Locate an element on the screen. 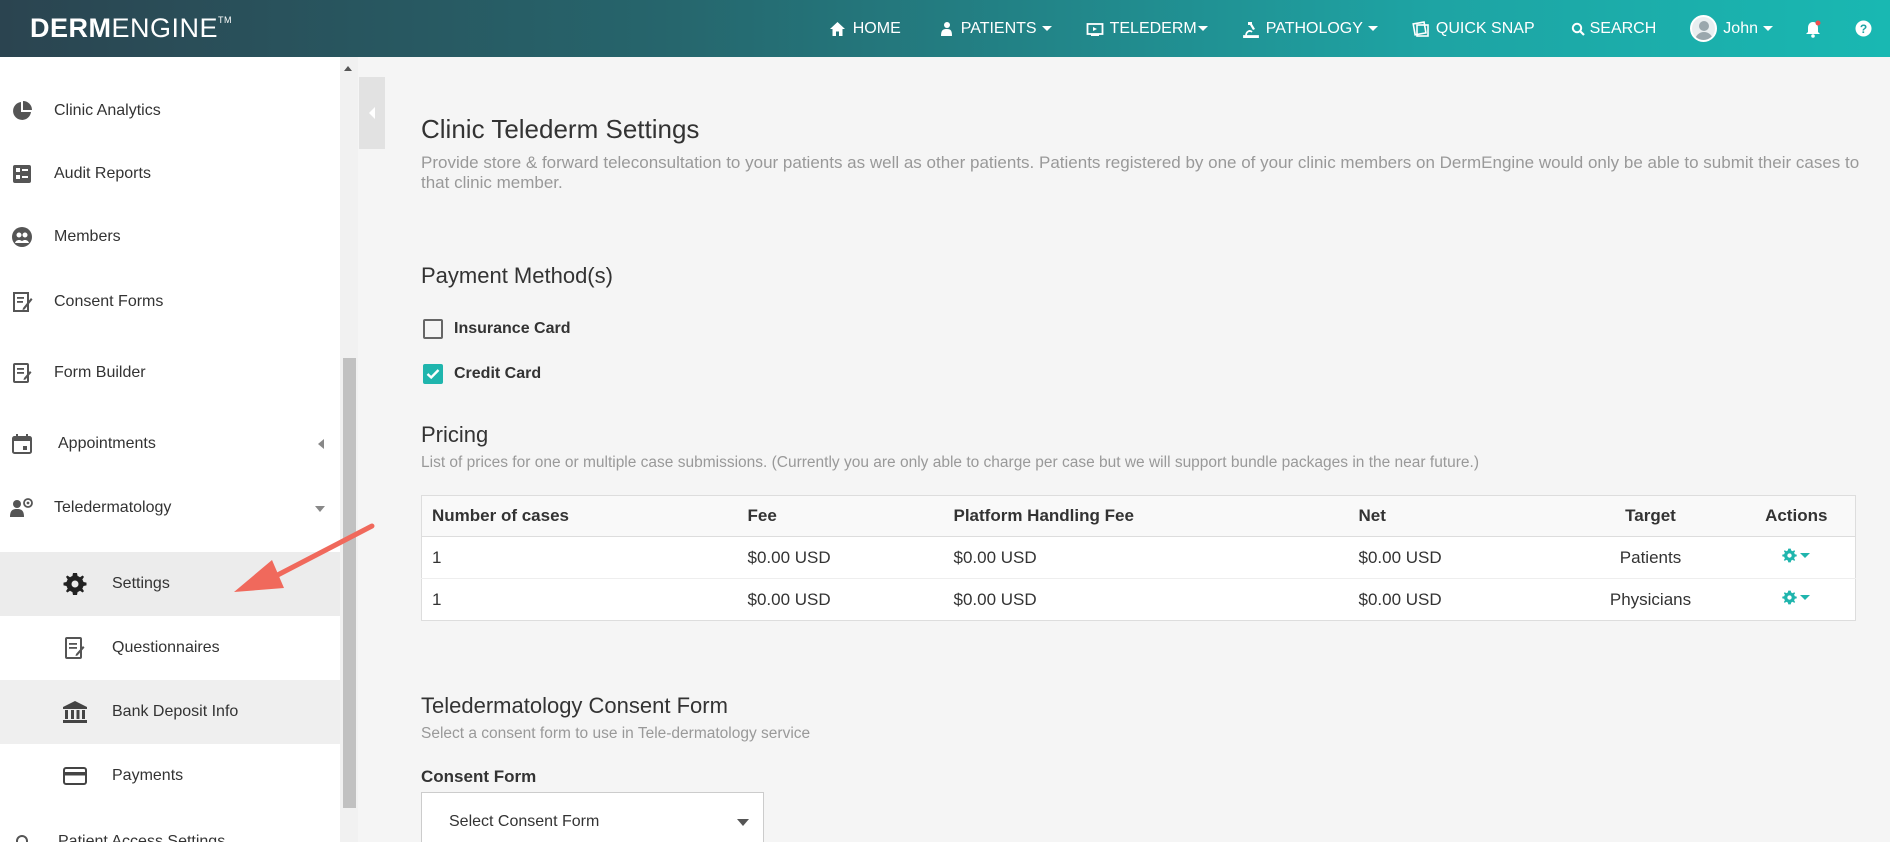 The image size is (1890, 842). sidebar-item-members: Members is located at coordinates (170, 237).